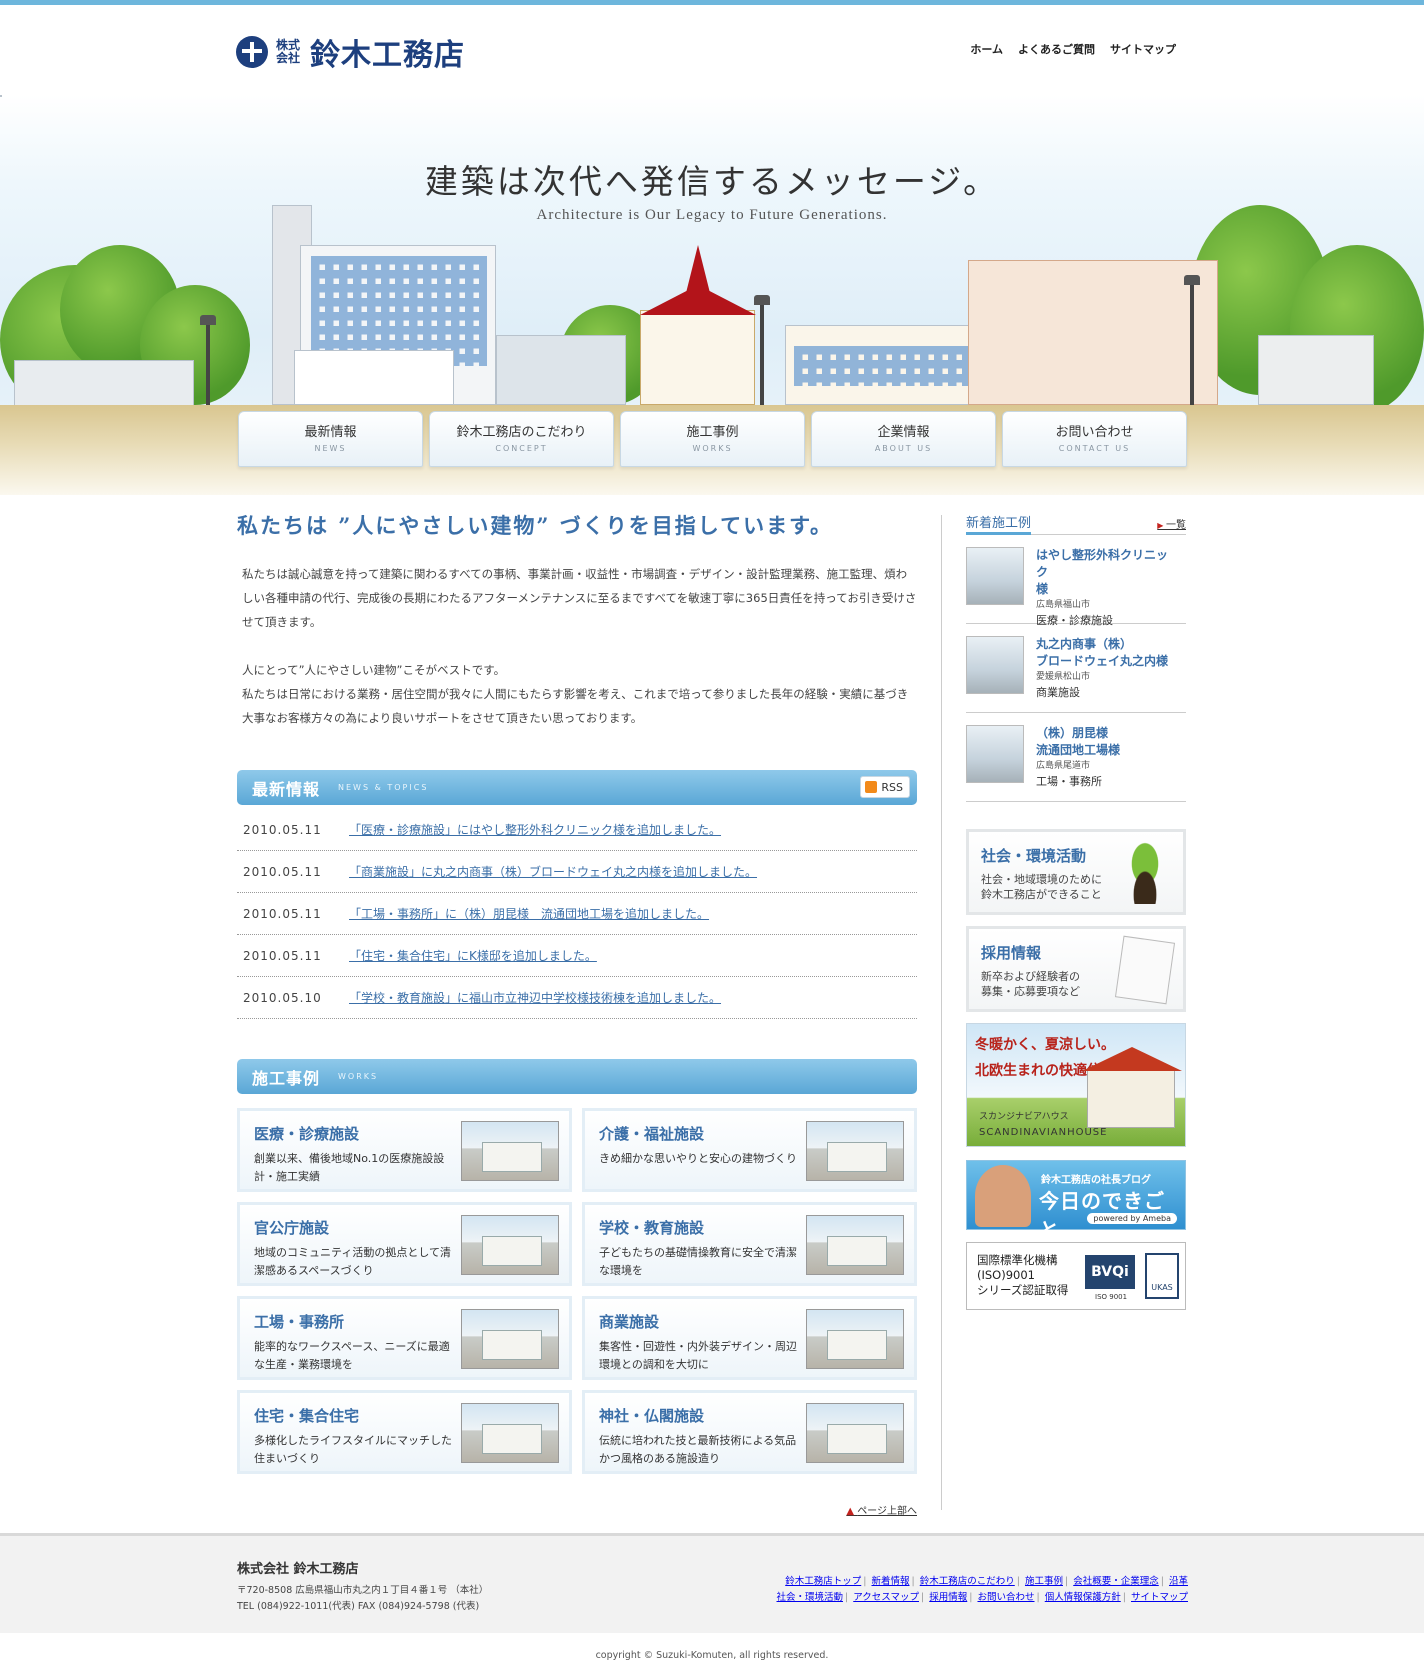 Image resolution: width=1424 pixels, height=1677 pixels. I want to click on president-blog-banner: 鈴木工務店の社長ブログ 今日のできごと powered by Ameba, so click(1076, 1201).